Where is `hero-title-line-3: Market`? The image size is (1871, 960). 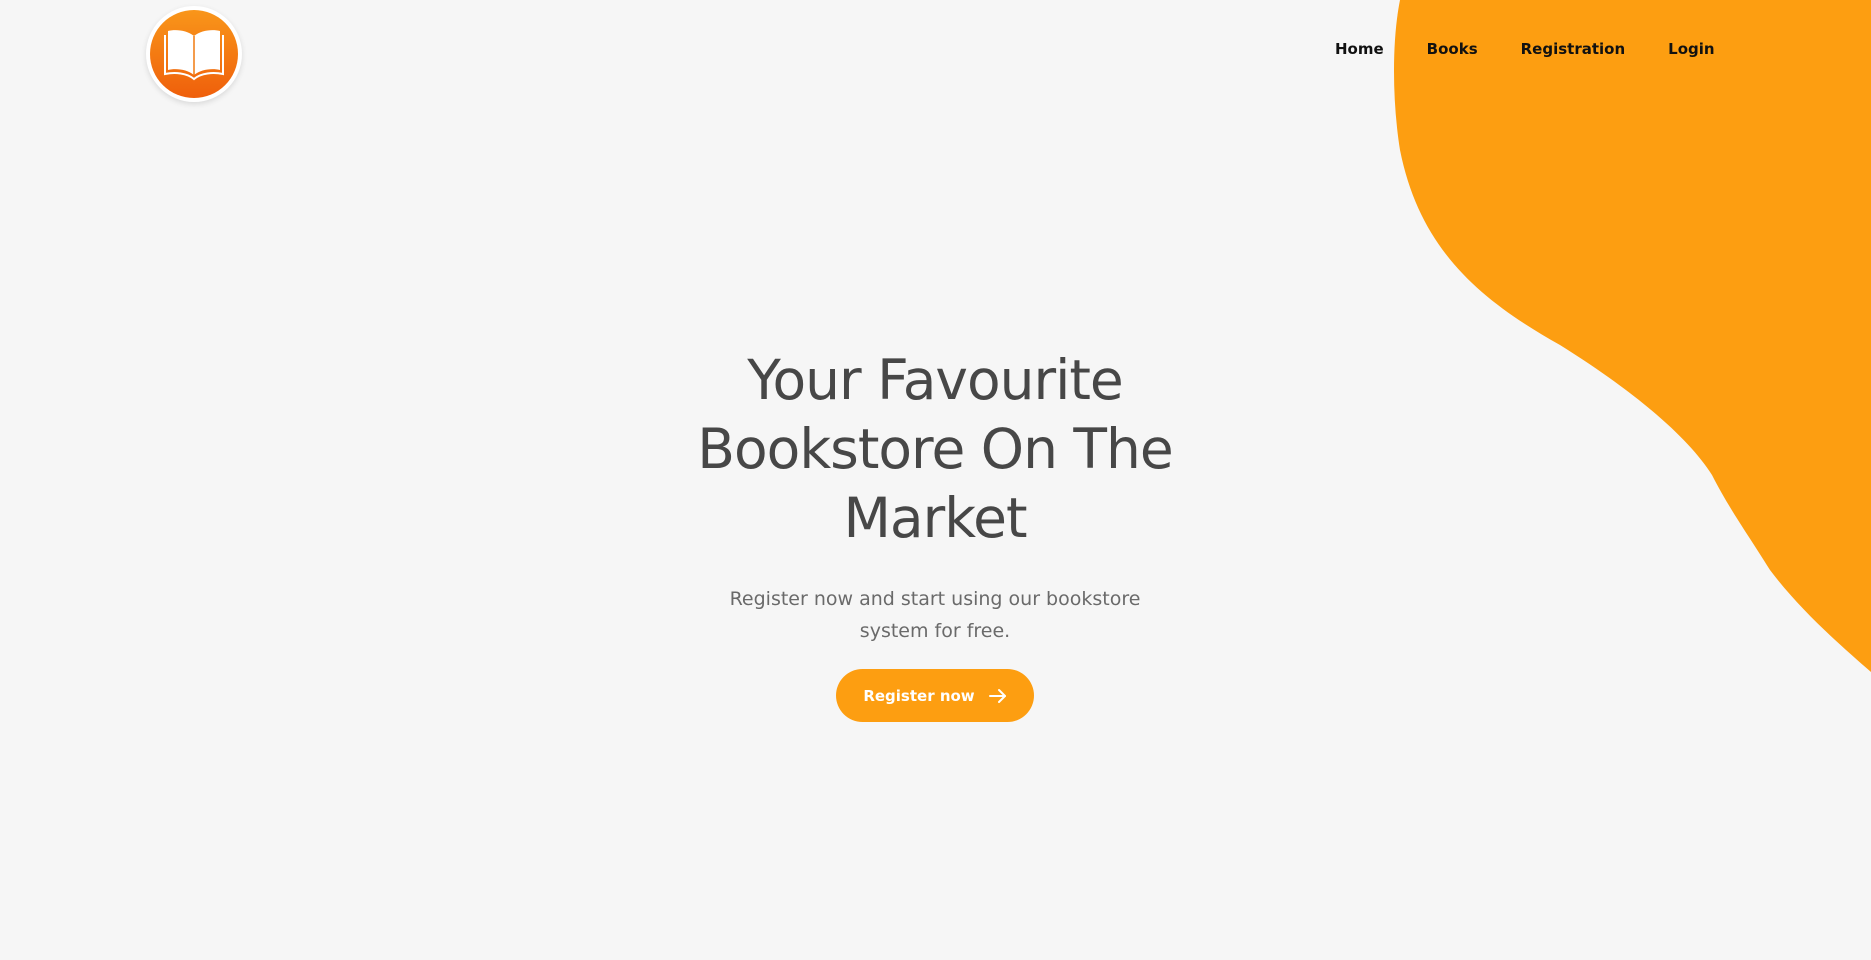 hero-title-line-3: Market is located at coordinates (935, 518).